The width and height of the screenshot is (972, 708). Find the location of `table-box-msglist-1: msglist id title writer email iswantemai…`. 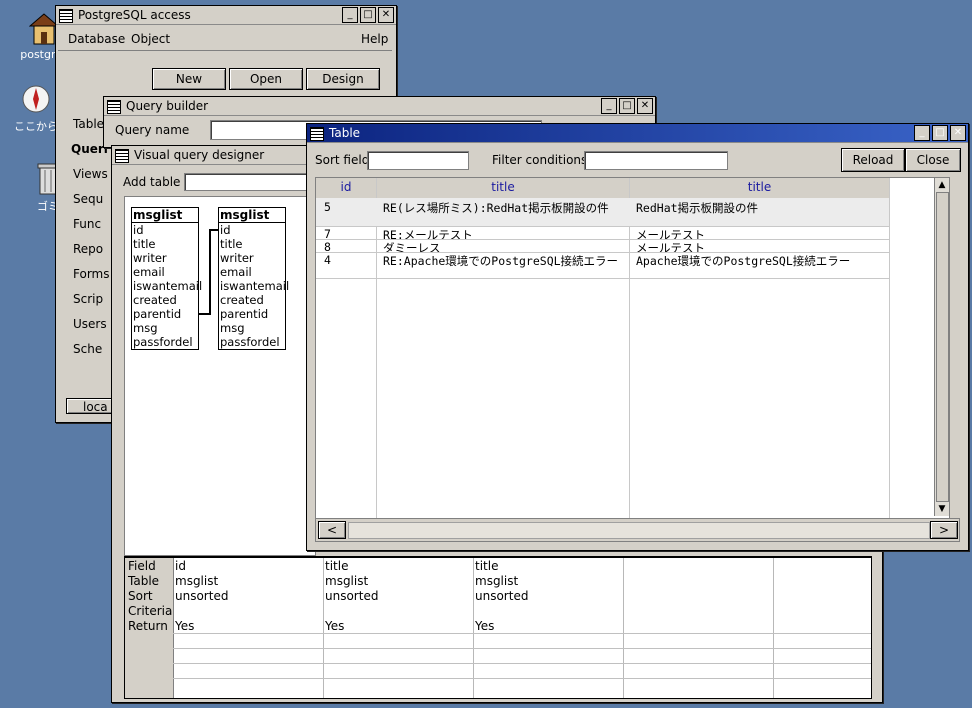

table-box-msglist-1: msglist id title writer email iswantemai… is located at coordinates (166, 278).